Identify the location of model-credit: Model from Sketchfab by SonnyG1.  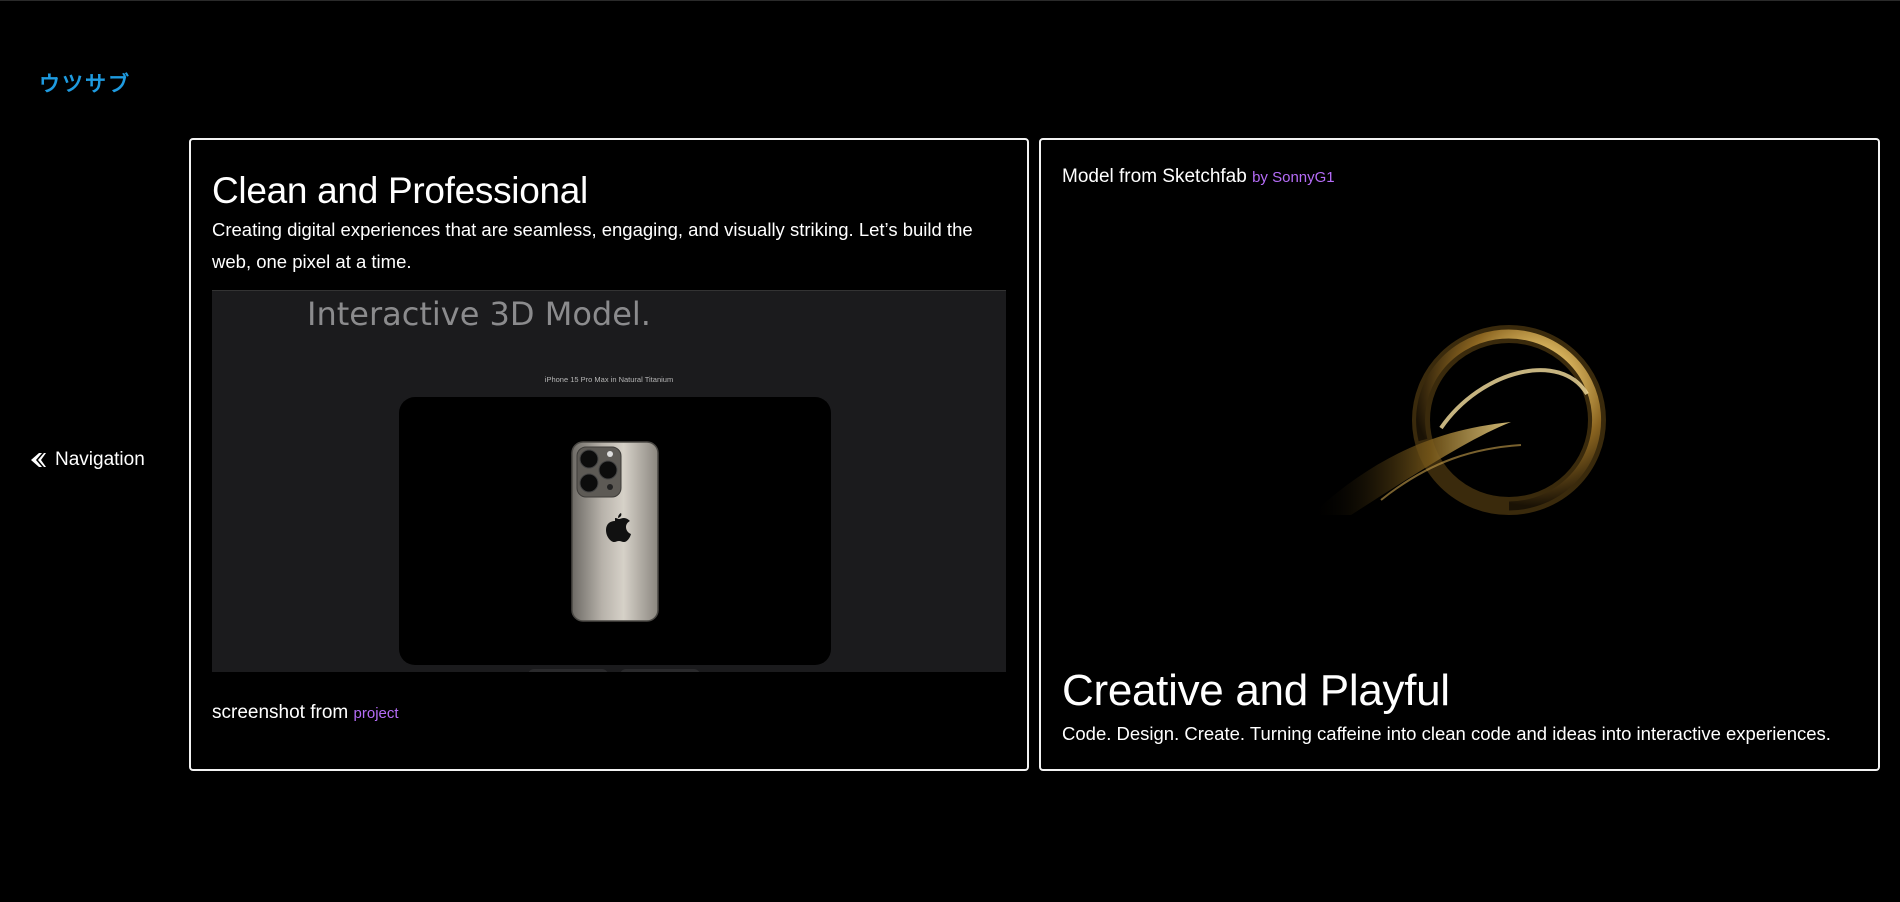
(1198, 177).